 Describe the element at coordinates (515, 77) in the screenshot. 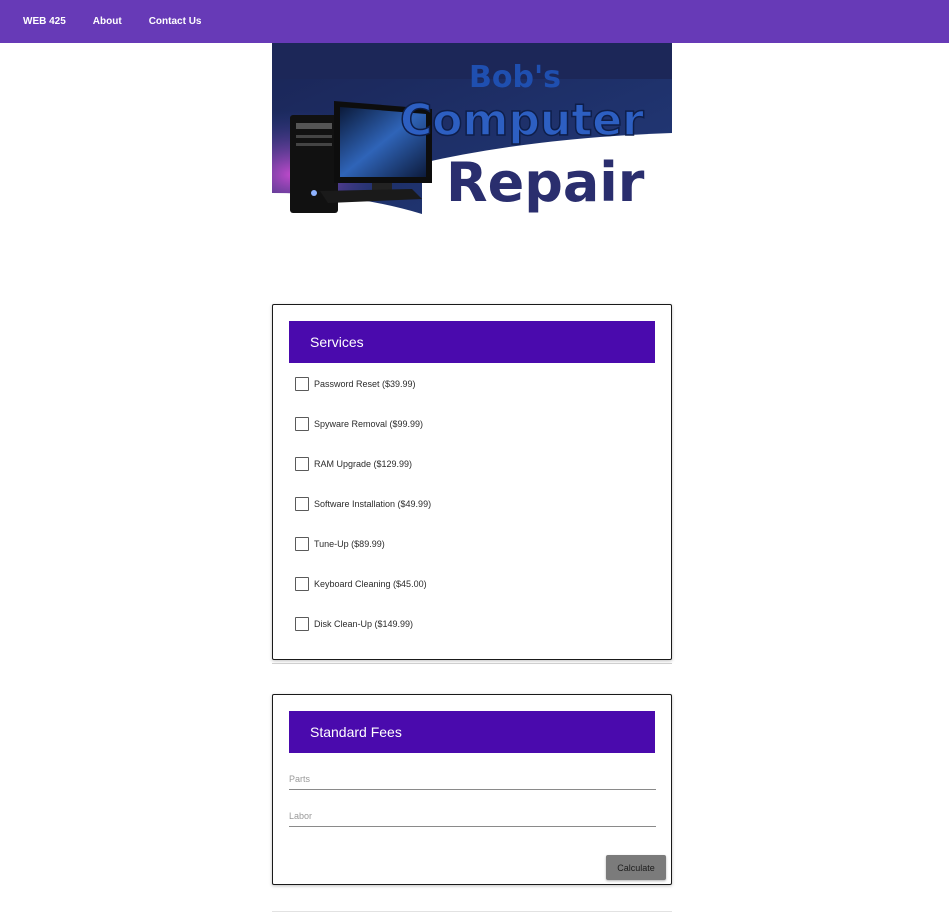

I see `svg-text: Bob's` at that location.